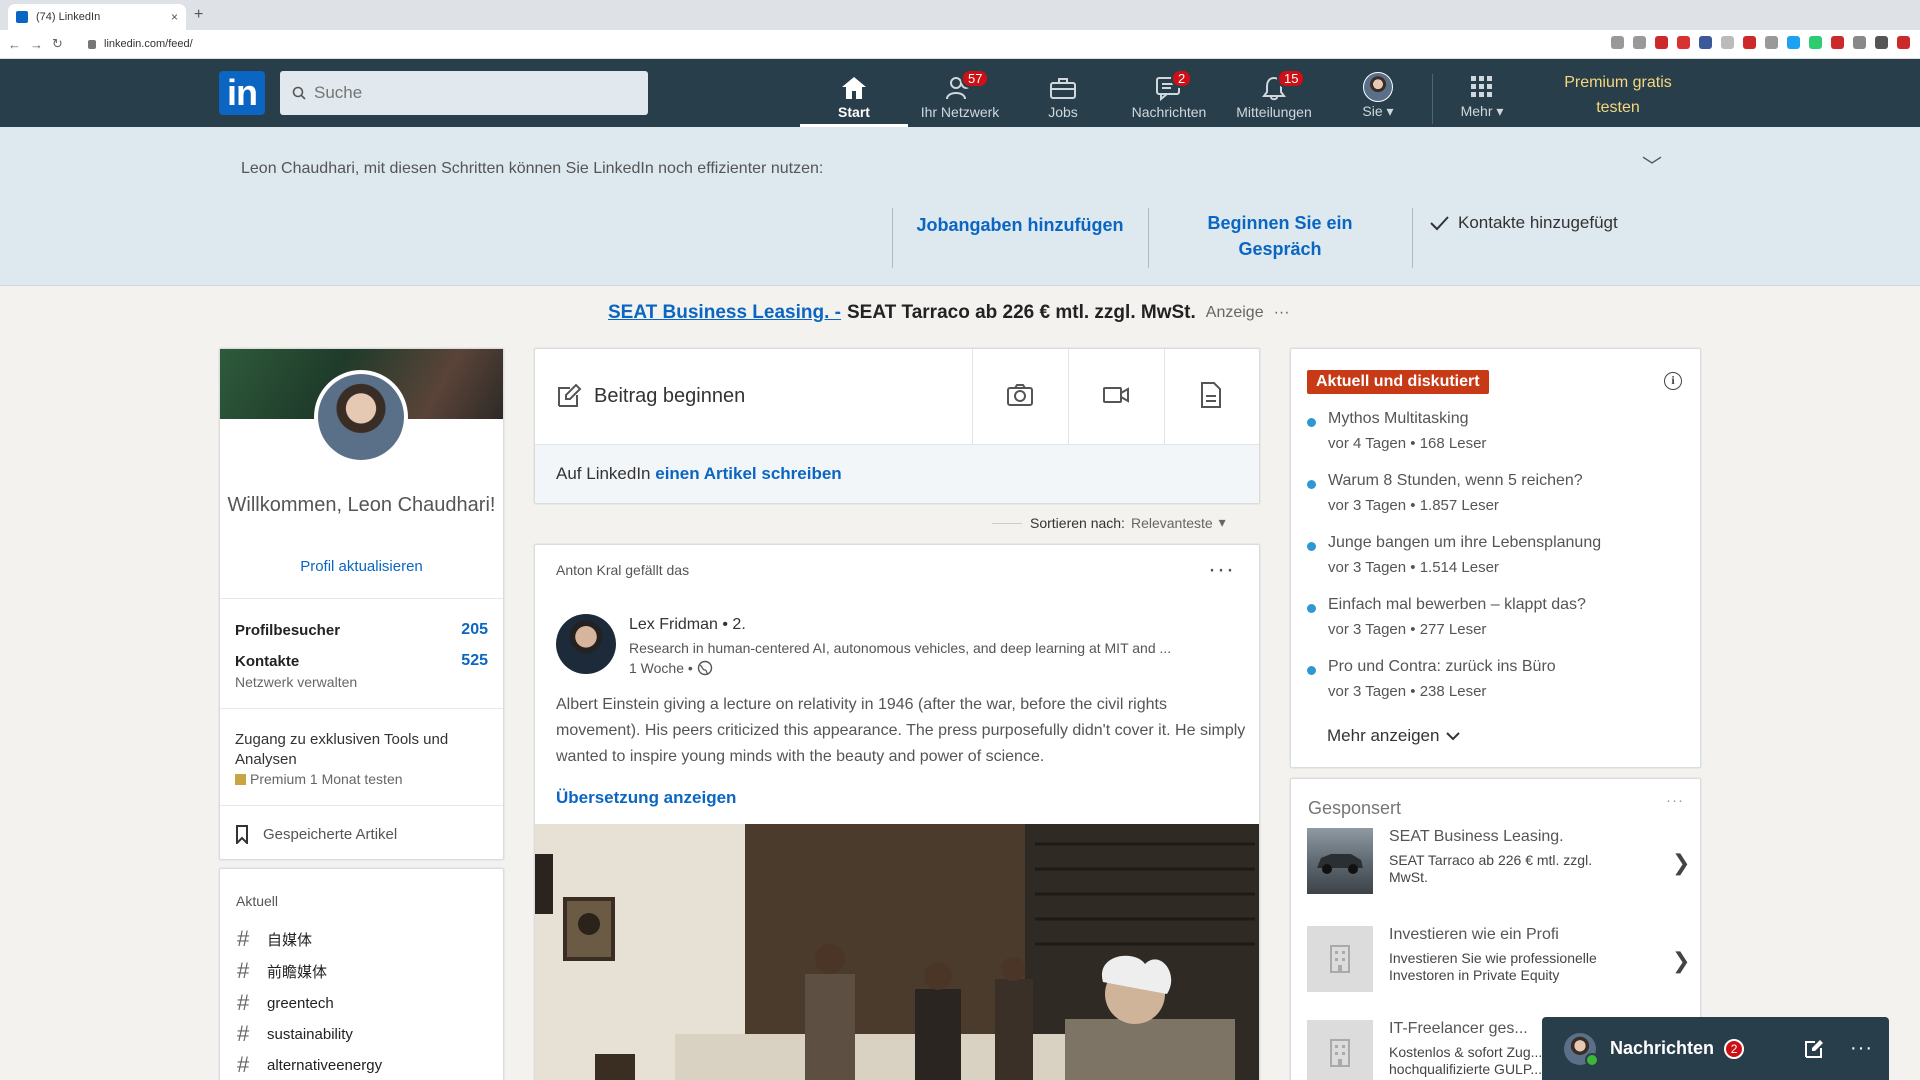 The width and height of the screenshot is (1920, 1080). Describe the element at coordinates (650, 396) in the screenshot. I see `start-post-button: Beitrag beginnen` at that location.